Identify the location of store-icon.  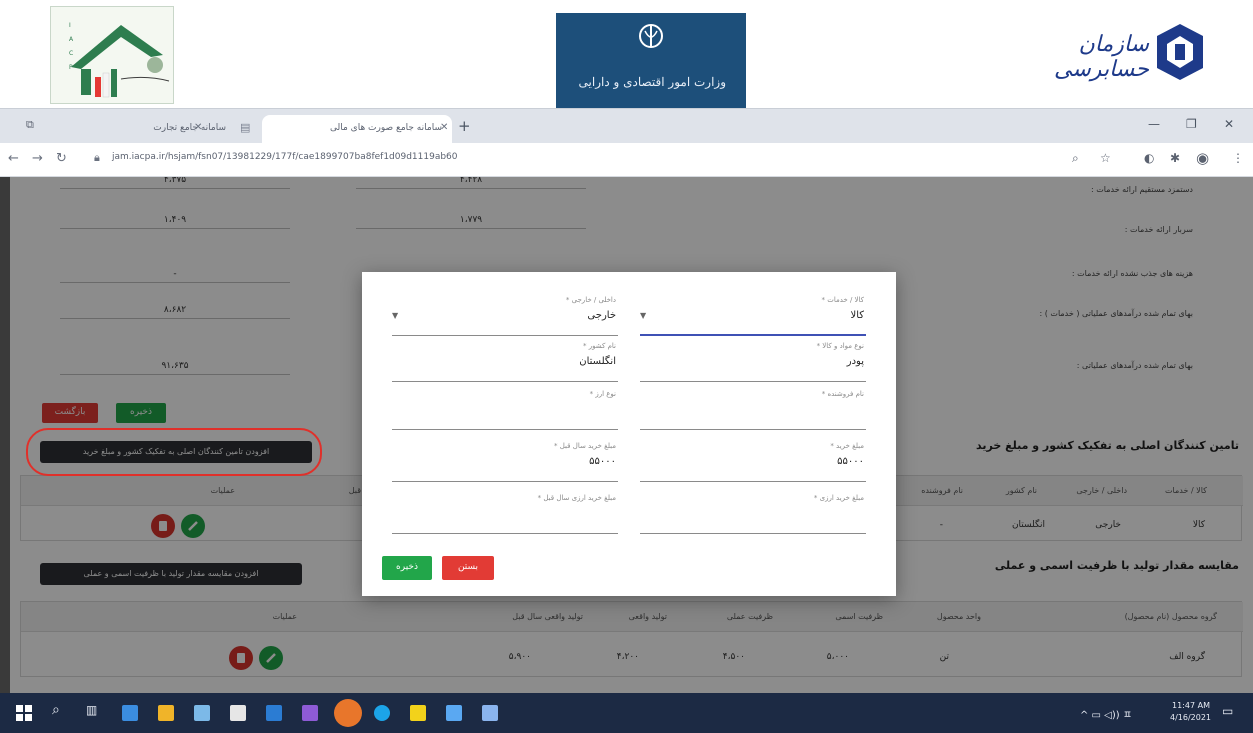
(238, 713).